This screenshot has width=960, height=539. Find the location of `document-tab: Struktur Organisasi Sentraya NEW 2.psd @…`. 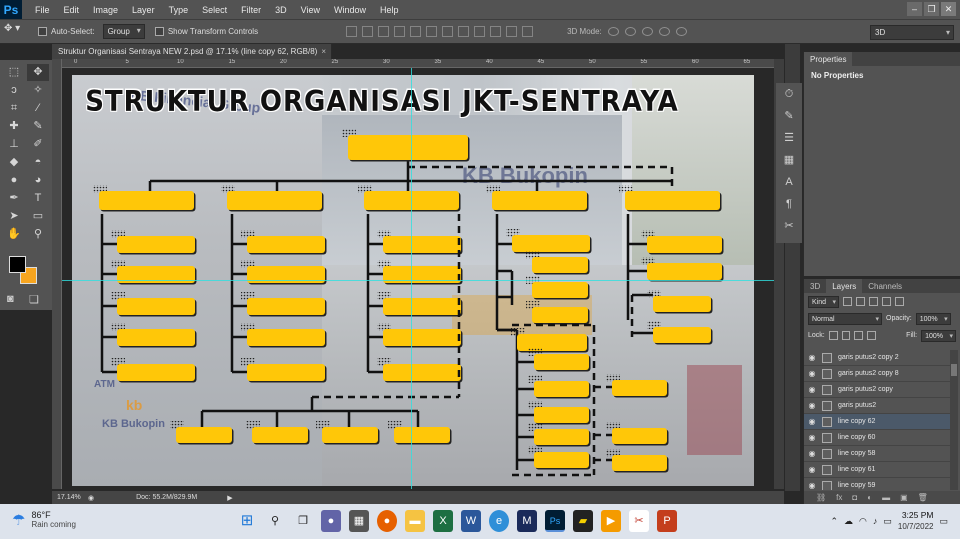

document-tab: Struktur Organisasi Sentraya NEW 2.psd @… is located at coordinates (192, 51).